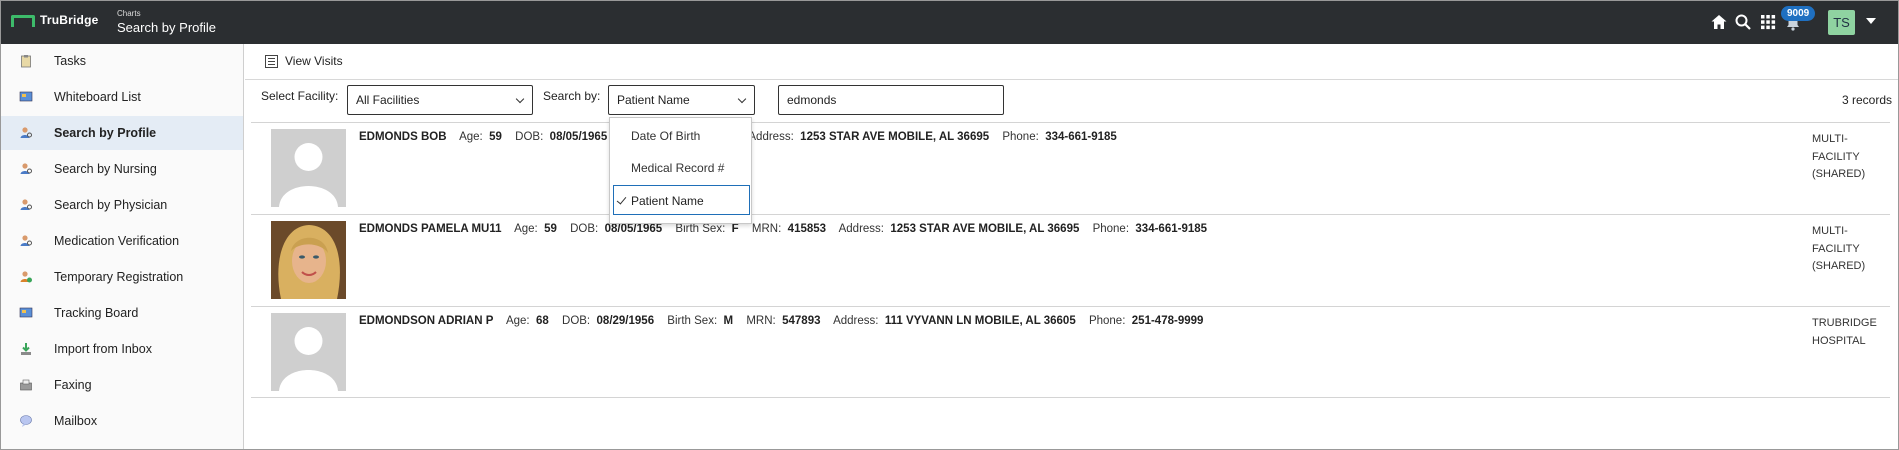 This screenshot has width=1899, height=450. Describe the element at coordinates (23, 20) in the screenshot. I see `logo-mark-icon` at that location.